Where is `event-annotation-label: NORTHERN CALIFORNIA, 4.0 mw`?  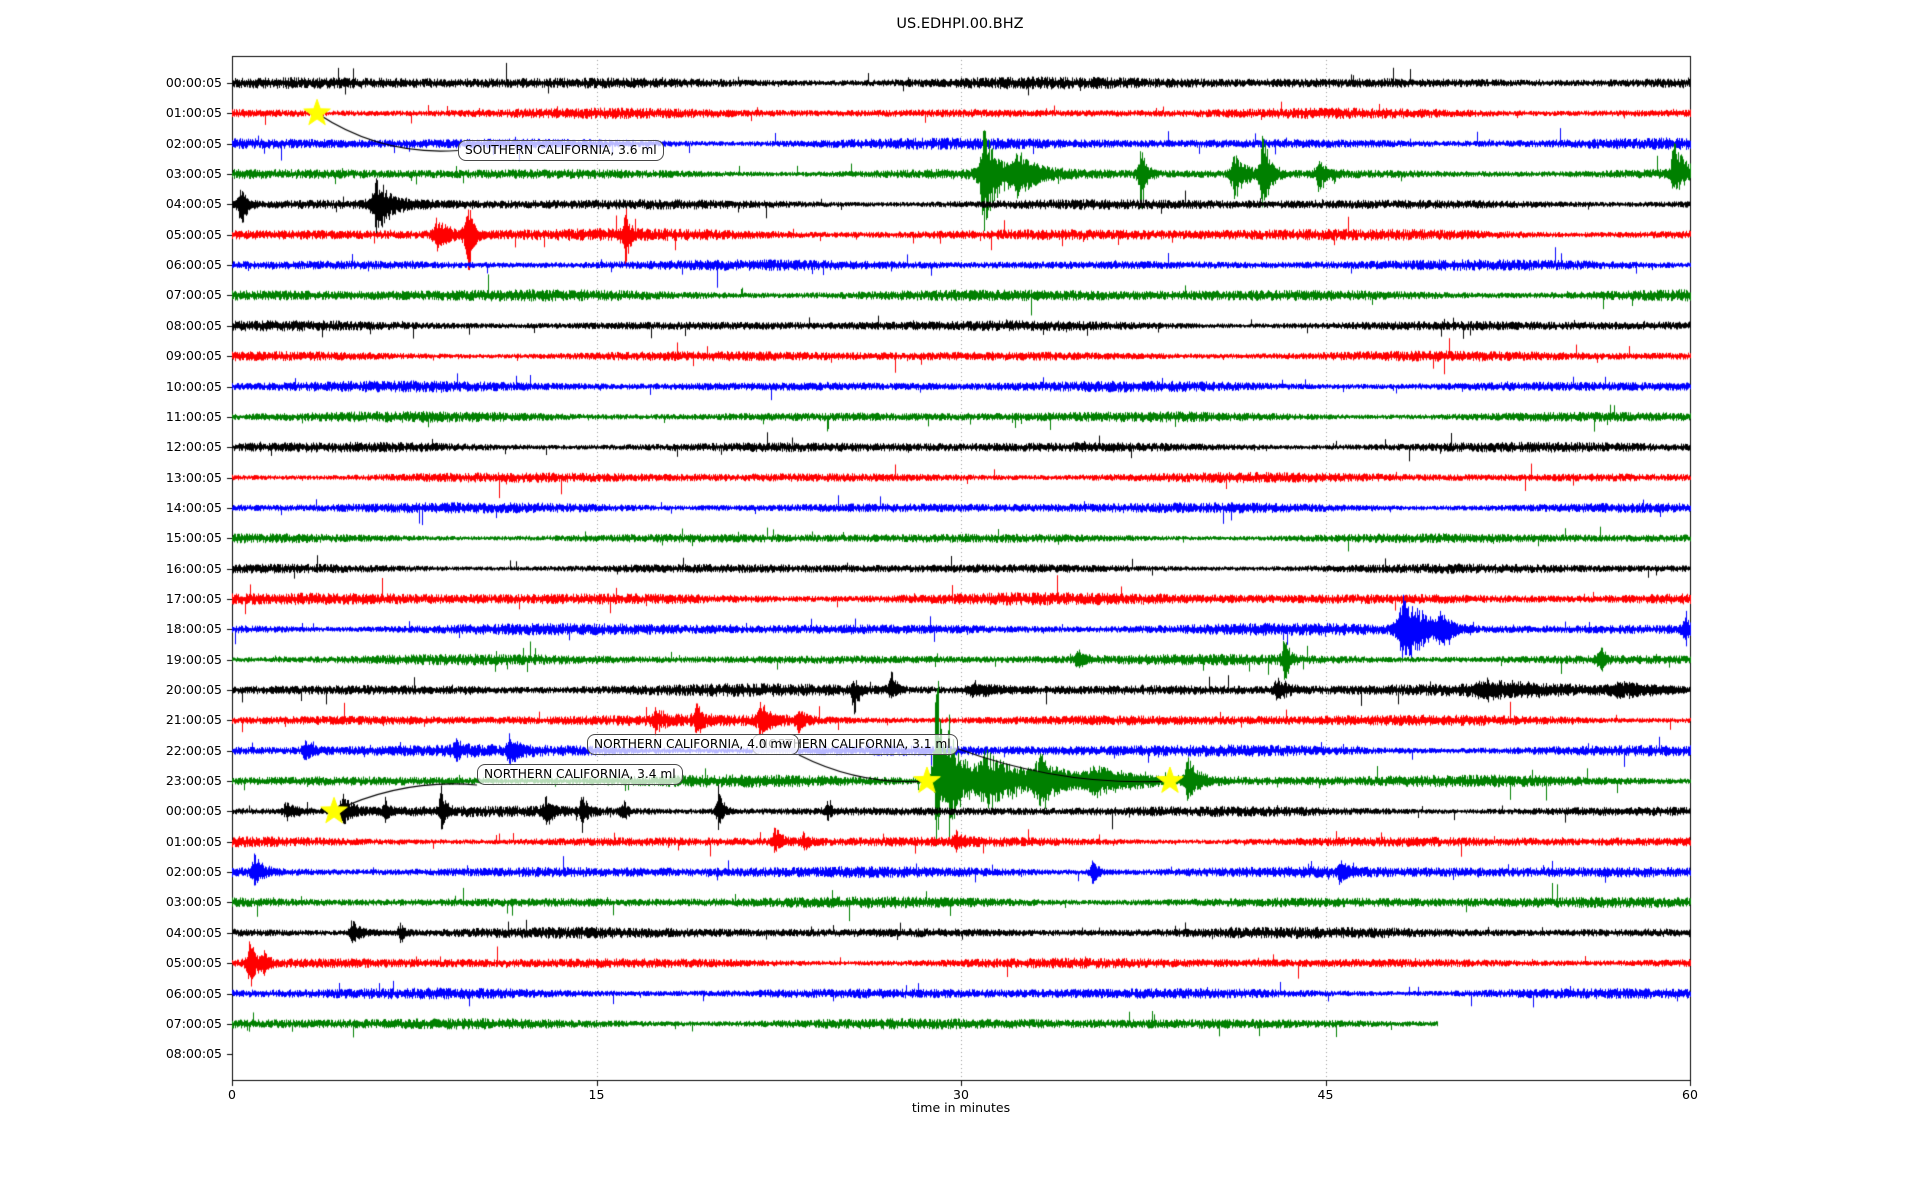
event-annotation-label: NORTHERN CALIFORNIA, 4.0 mw is located at coordinates (693, 744).